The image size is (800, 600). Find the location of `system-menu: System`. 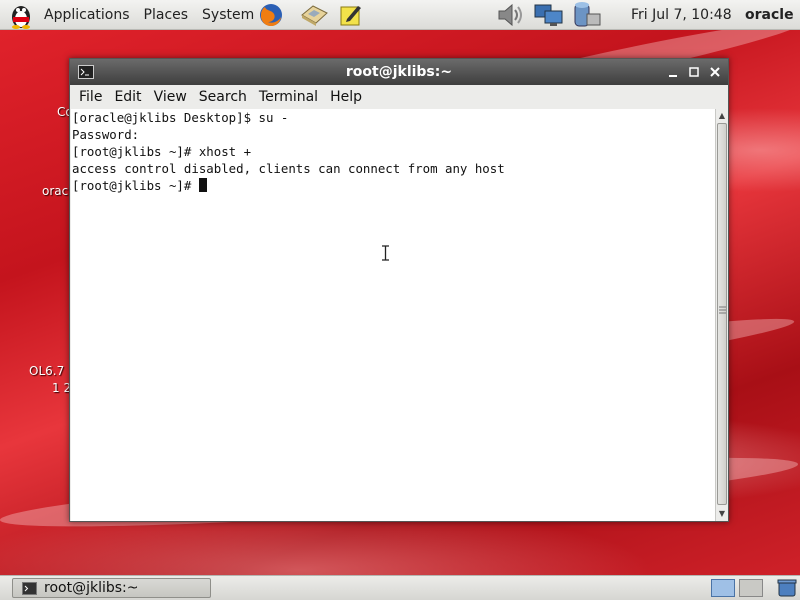

system-menu: System is located at coordinates (228, 15).